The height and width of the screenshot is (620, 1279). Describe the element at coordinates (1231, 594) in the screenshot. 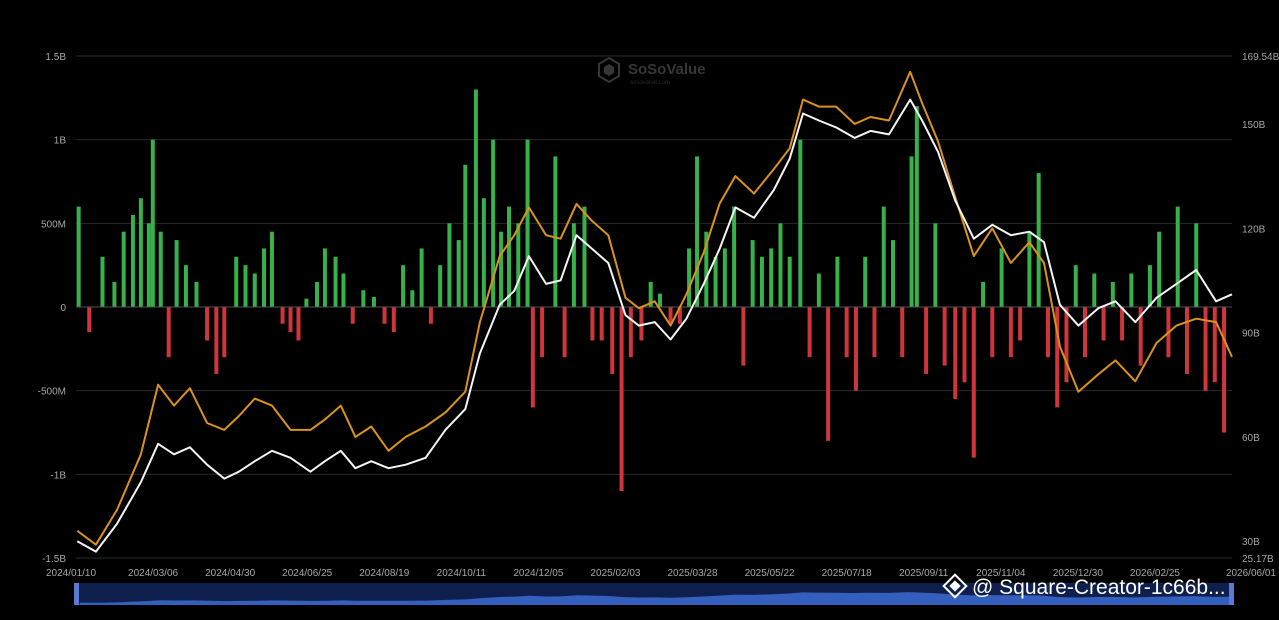

I see `navigator-right-handle` at that location.